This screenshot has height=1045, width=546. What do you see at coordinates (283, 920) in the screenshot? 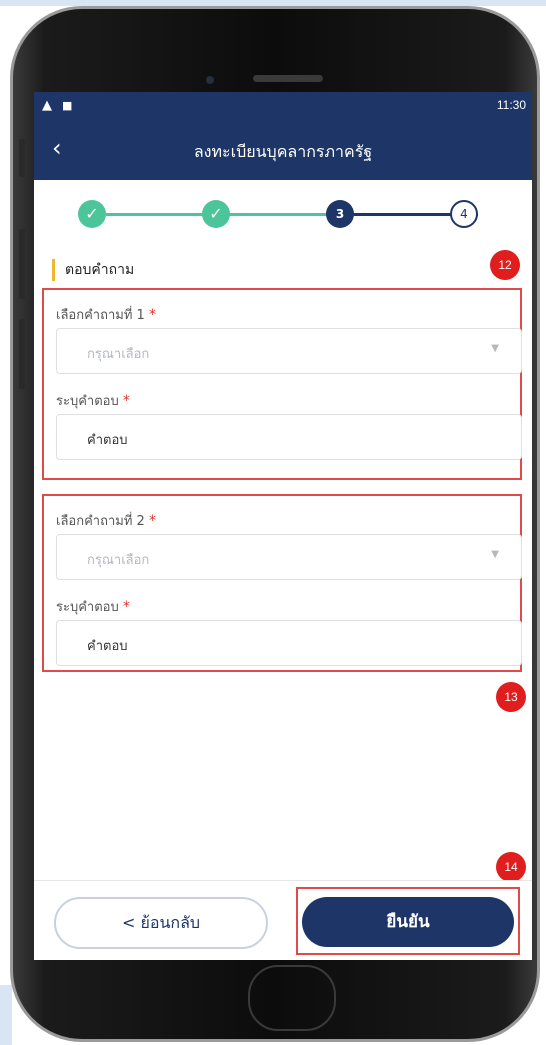
I see `bottom-action-bar: < ย้อนกลับ ยืนยัน` at bounding box center [283, 920].